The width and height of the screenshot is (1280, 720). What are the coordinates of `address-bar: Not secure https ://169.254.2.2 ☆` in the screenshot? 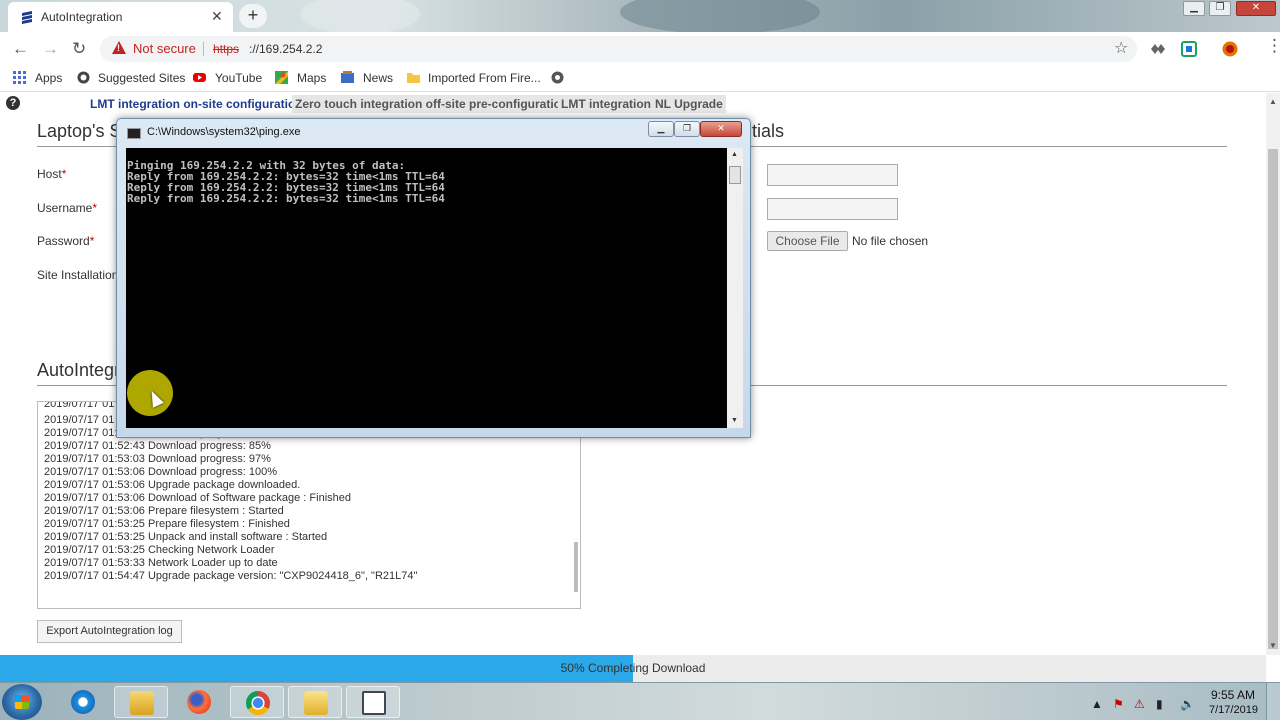 It's located at (618, 49).